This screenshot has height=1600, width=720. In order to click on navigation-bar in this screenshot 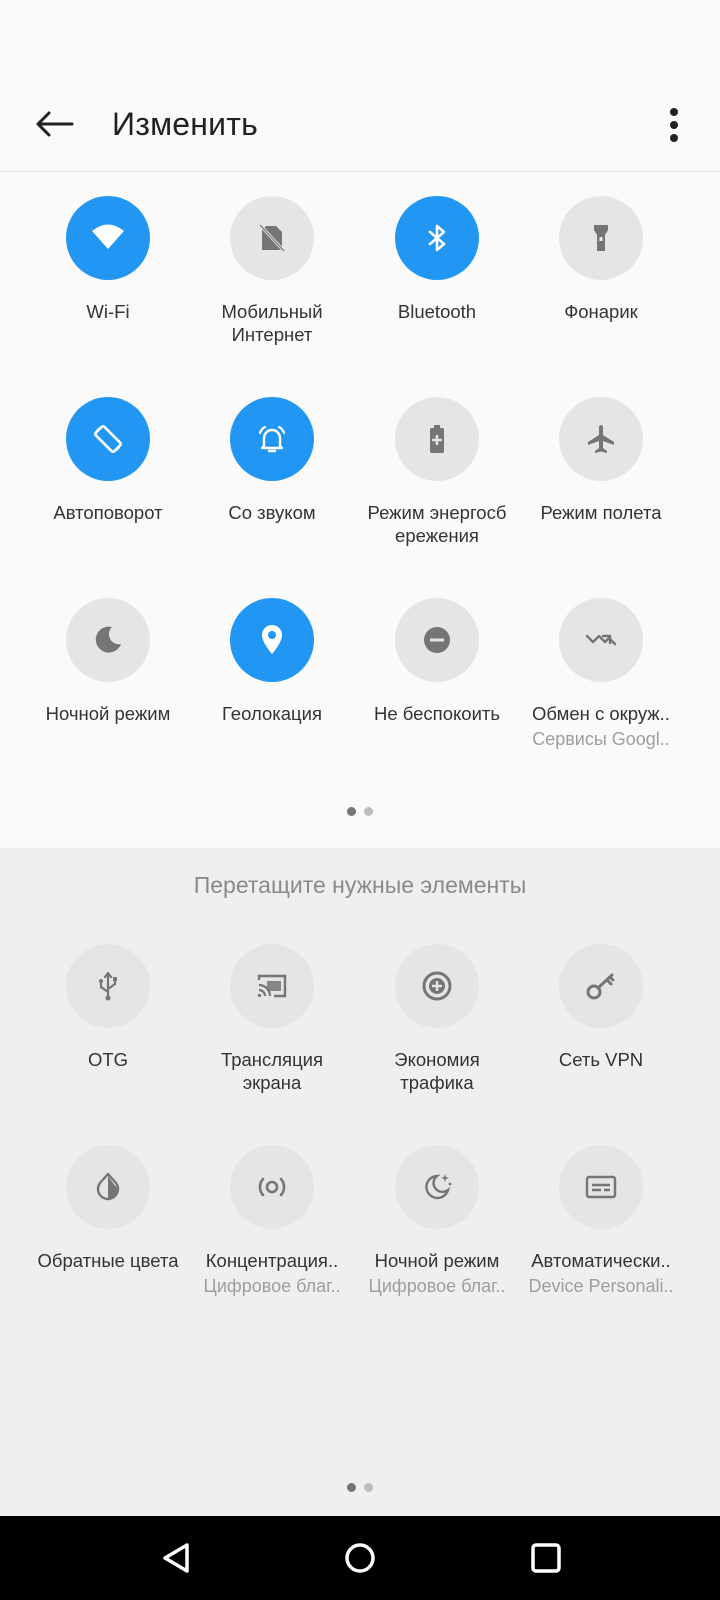, I will do `click(360, 1558)`.